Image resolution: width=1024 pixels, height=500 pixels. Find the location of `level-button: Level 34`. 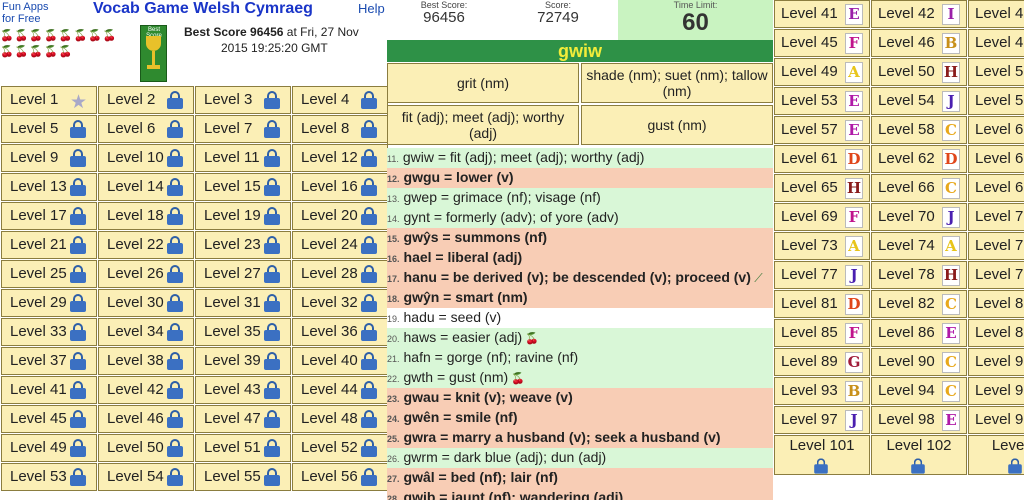

level-button: Level 34 is located at coordinates (146, 332).